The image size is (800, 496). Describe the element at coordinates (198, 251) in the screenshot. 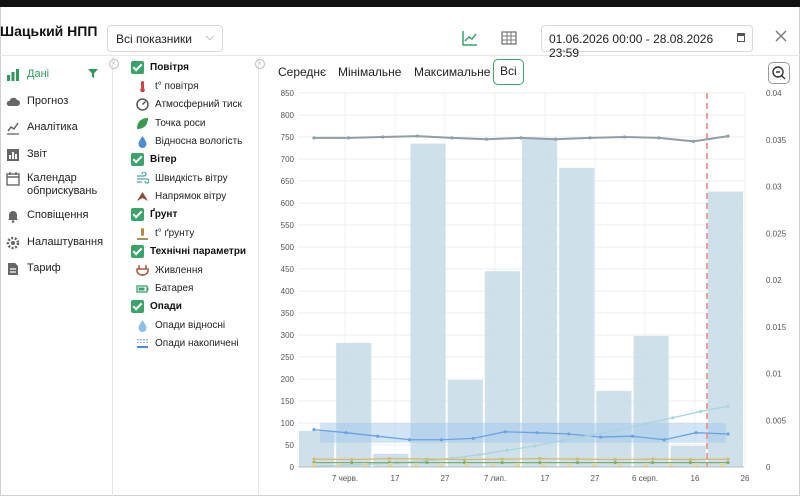

I see `group-label: Технічні параметри` at that location.